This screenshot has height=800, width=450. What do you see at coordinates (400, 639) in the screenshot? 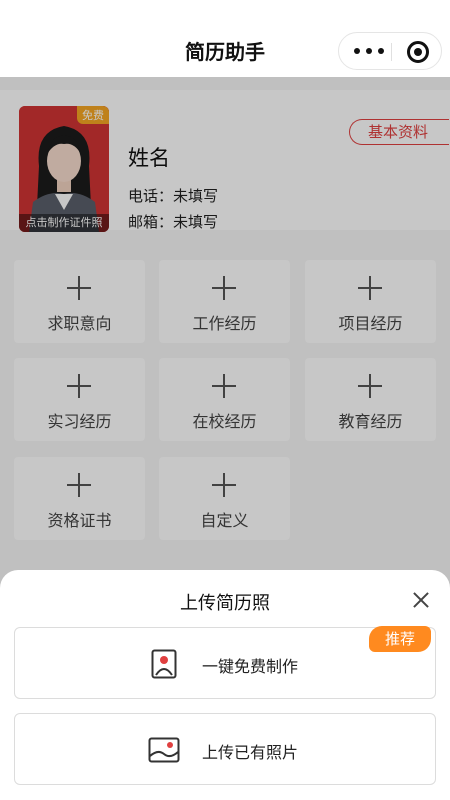
I see `recommended-badge: 推荐` at bounding box center [400, 639].